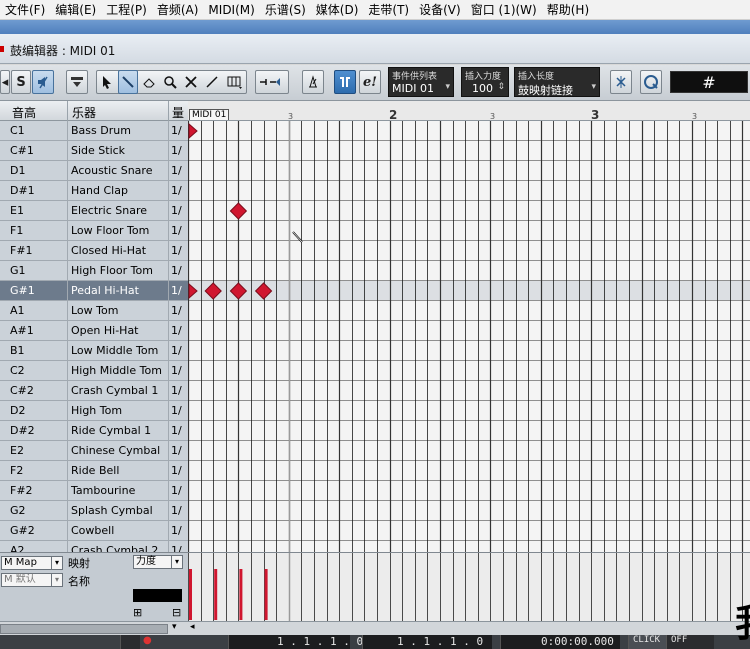 This screenshot has height=649, width=750. What do you see at coordinates (98, 150) in the screenshot?
I see `instrument-name: Side Stick` at bounding box center [98, 150].